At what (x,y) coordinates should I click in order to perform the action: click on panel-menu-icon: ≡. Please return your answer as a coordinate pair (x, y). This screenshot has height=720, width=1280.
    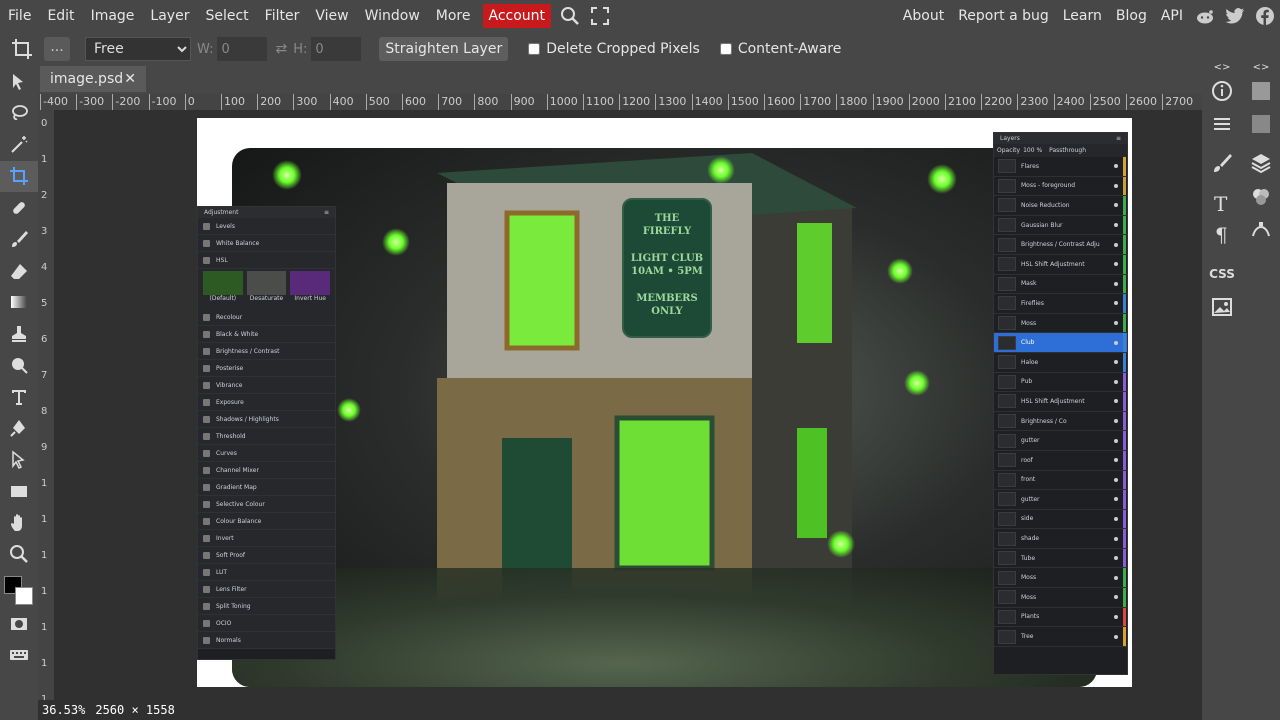
    Looking at the image, I should click on (326, 212).